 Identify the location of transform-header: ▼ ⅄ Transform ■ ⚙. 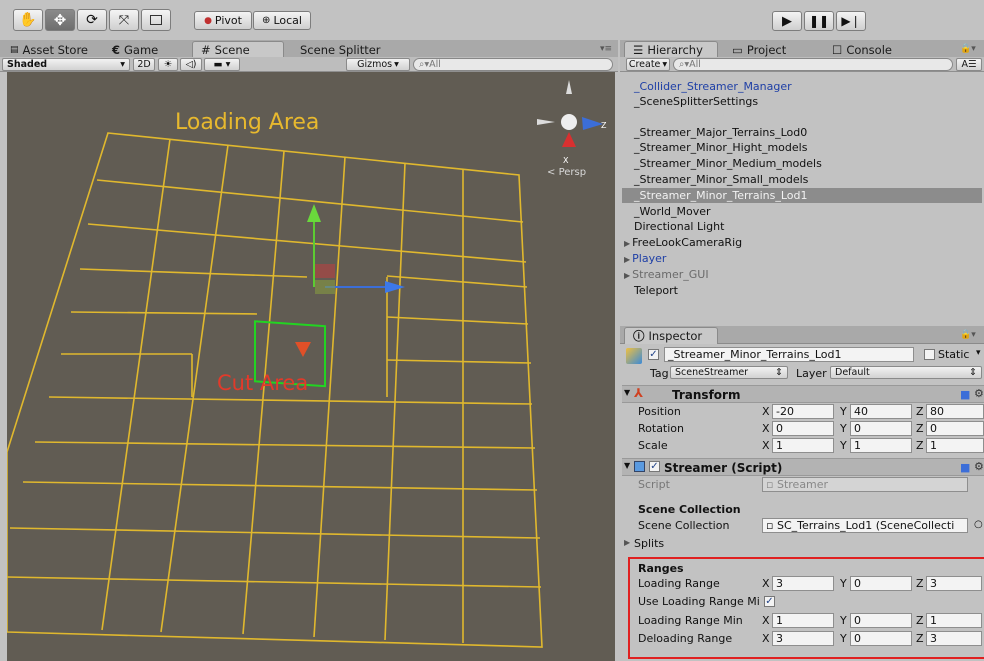
(803, 394).